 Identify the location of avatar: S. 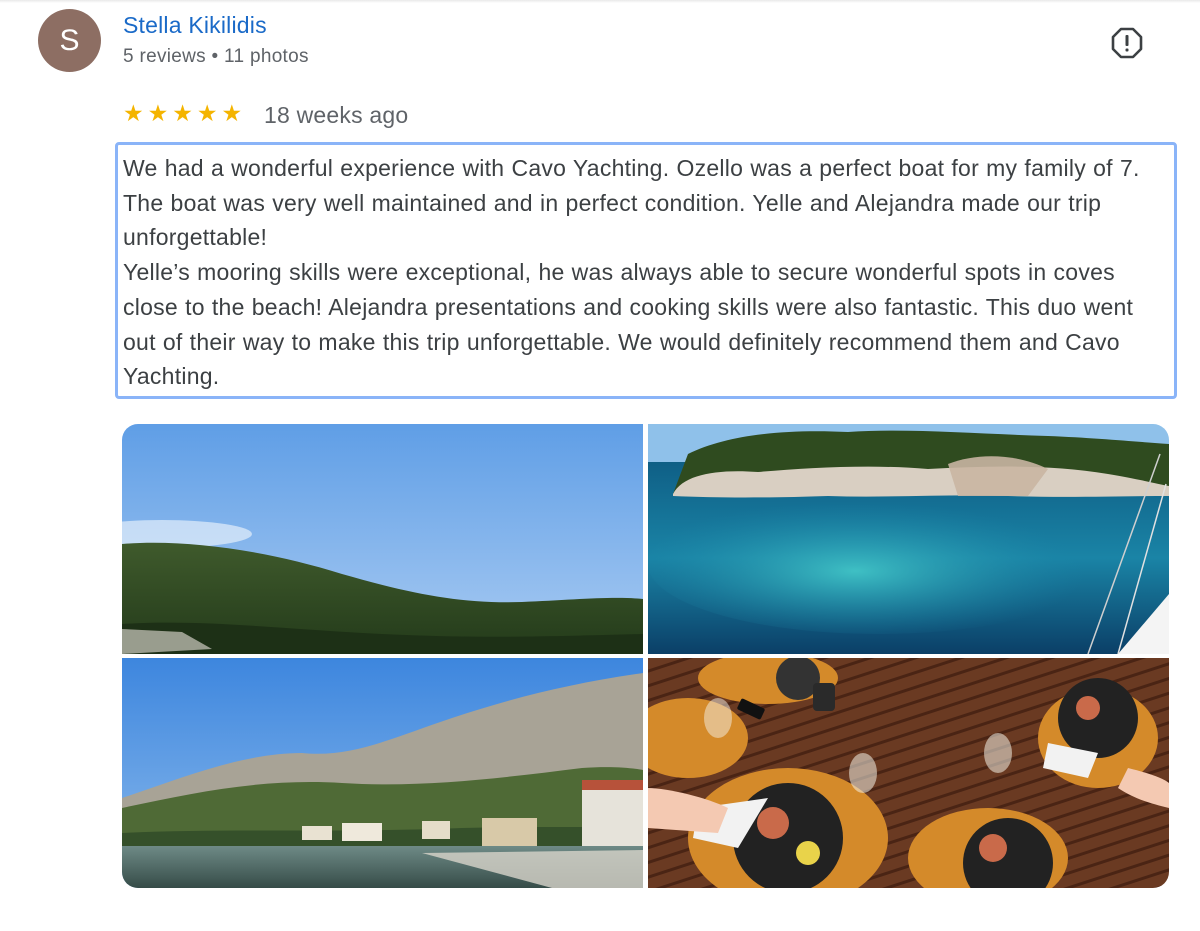
(69, 40).